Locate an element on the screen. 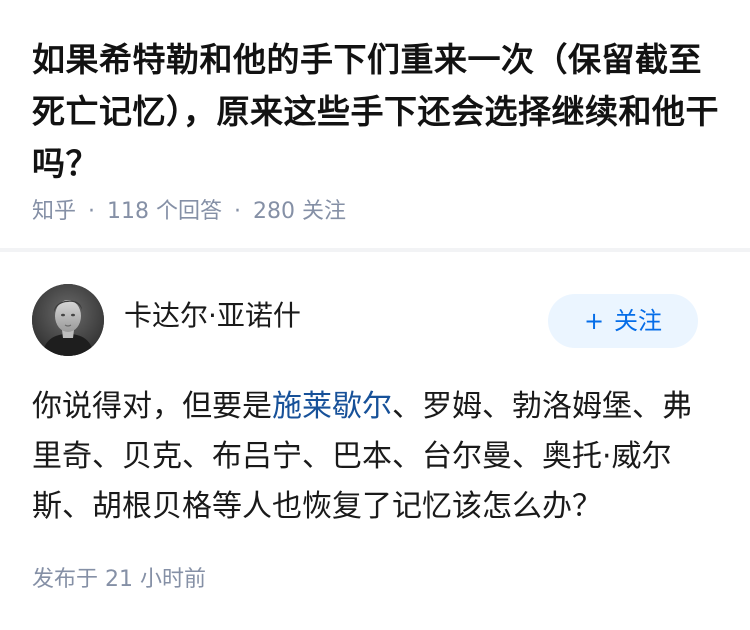  publish-time: 发布于 21 小时前 is located at coordinates (119, 579).